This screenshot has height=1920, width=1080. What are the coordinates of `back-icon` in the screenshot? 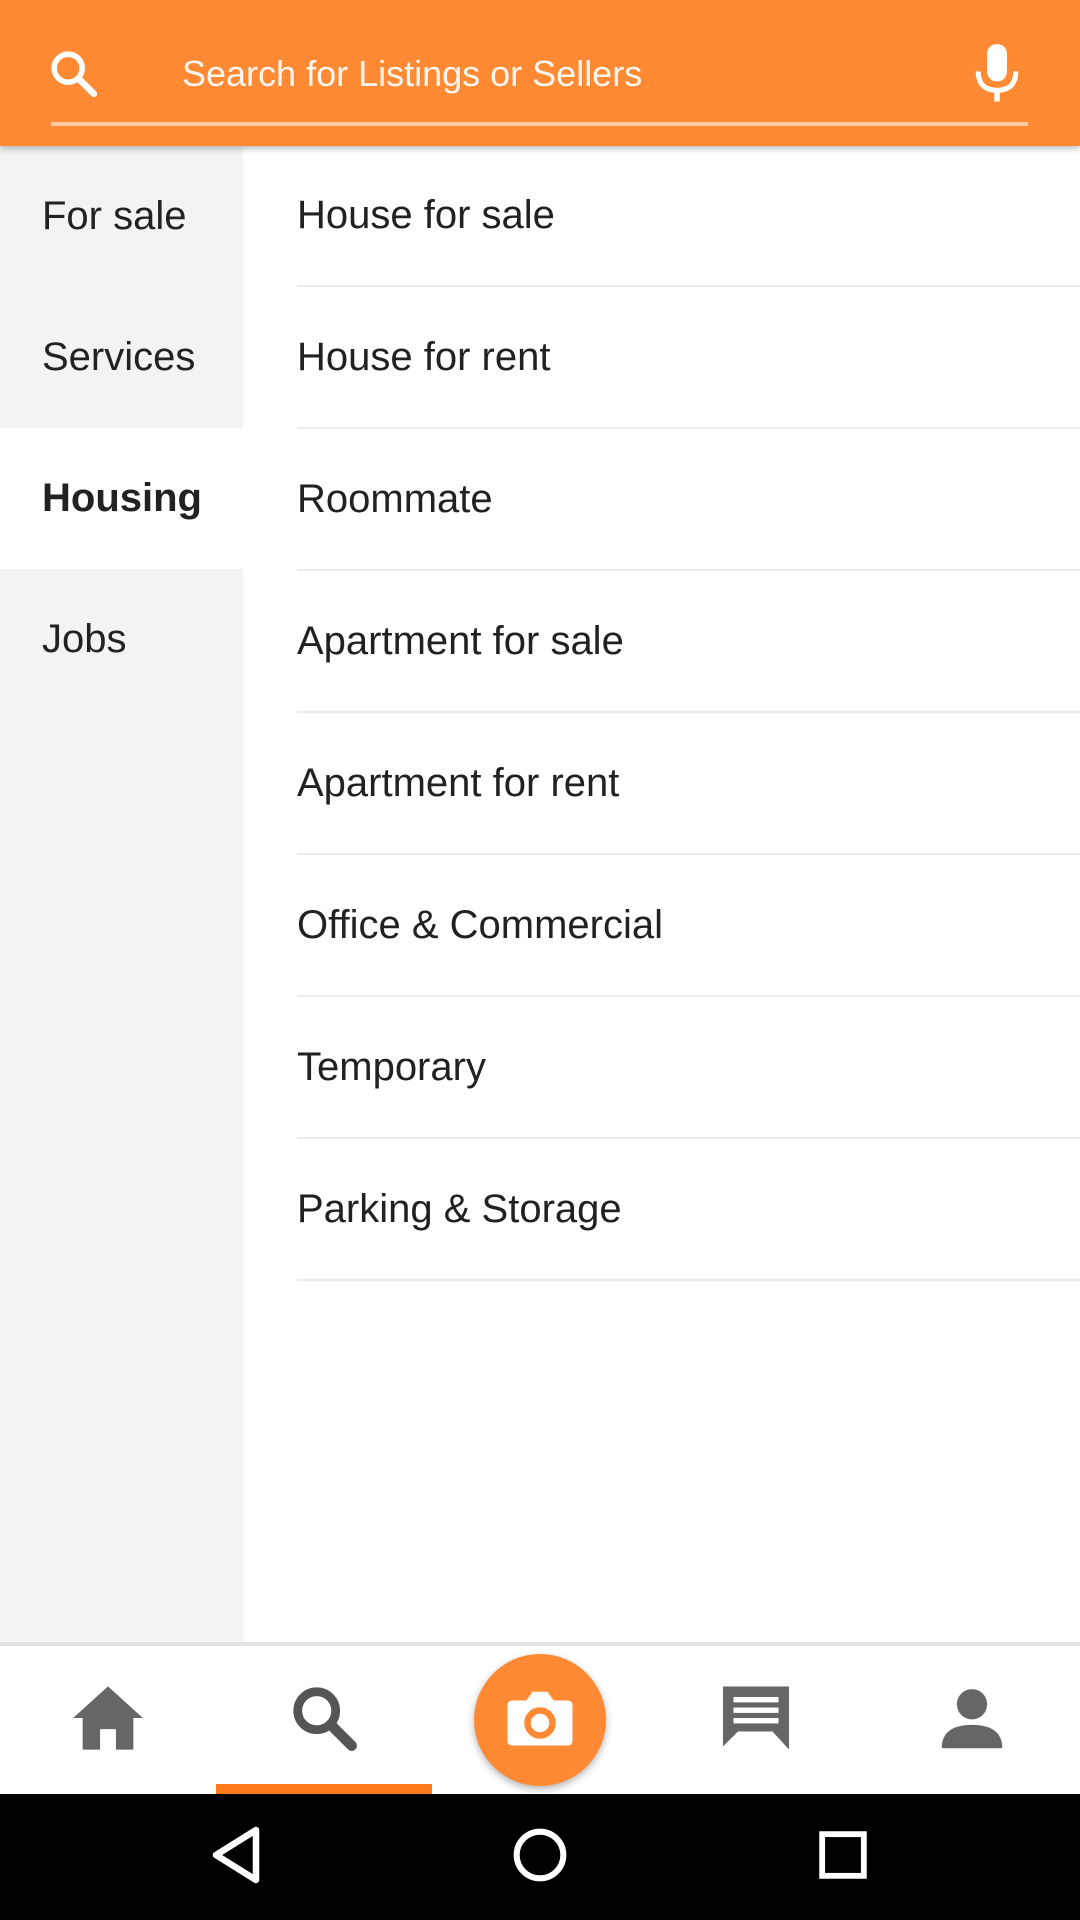 It's located at (236, 1857).